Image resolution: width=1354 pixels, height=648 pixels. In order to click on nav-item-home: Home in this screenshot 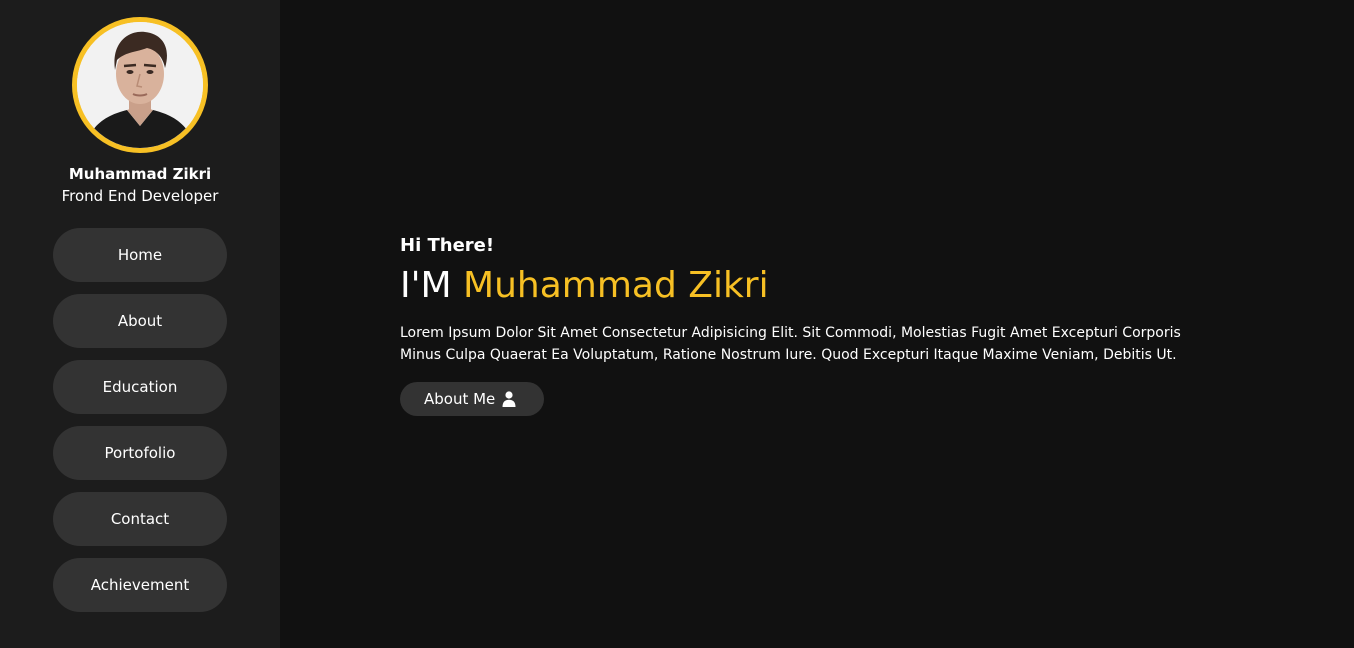, I will do `click(140, 255)`.